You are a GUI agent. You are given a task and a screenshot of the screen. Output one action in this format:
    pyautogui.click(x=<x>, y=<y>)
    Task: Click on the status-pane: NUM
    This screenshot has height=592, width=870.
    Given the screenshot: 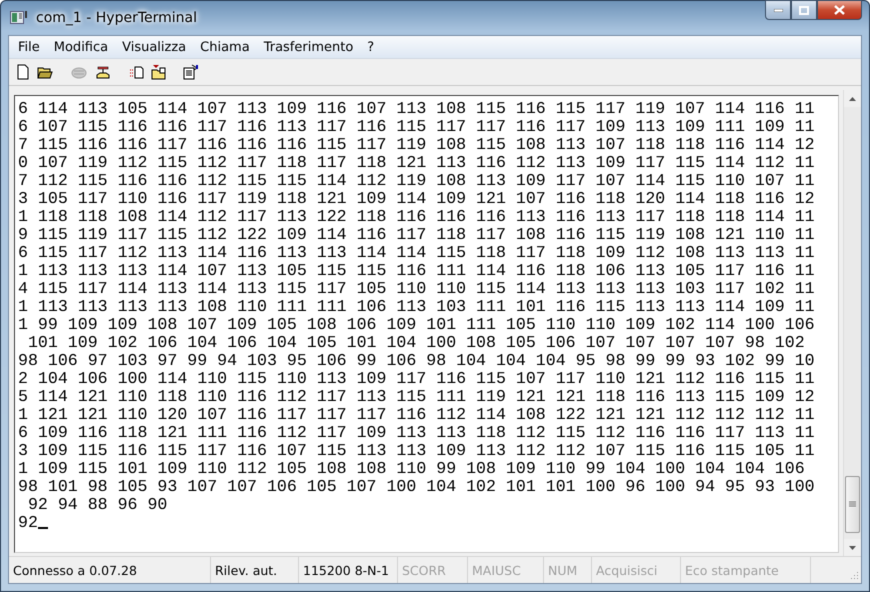 What is the action you would take?
    pyautogui.click(x=568, y=570)
    